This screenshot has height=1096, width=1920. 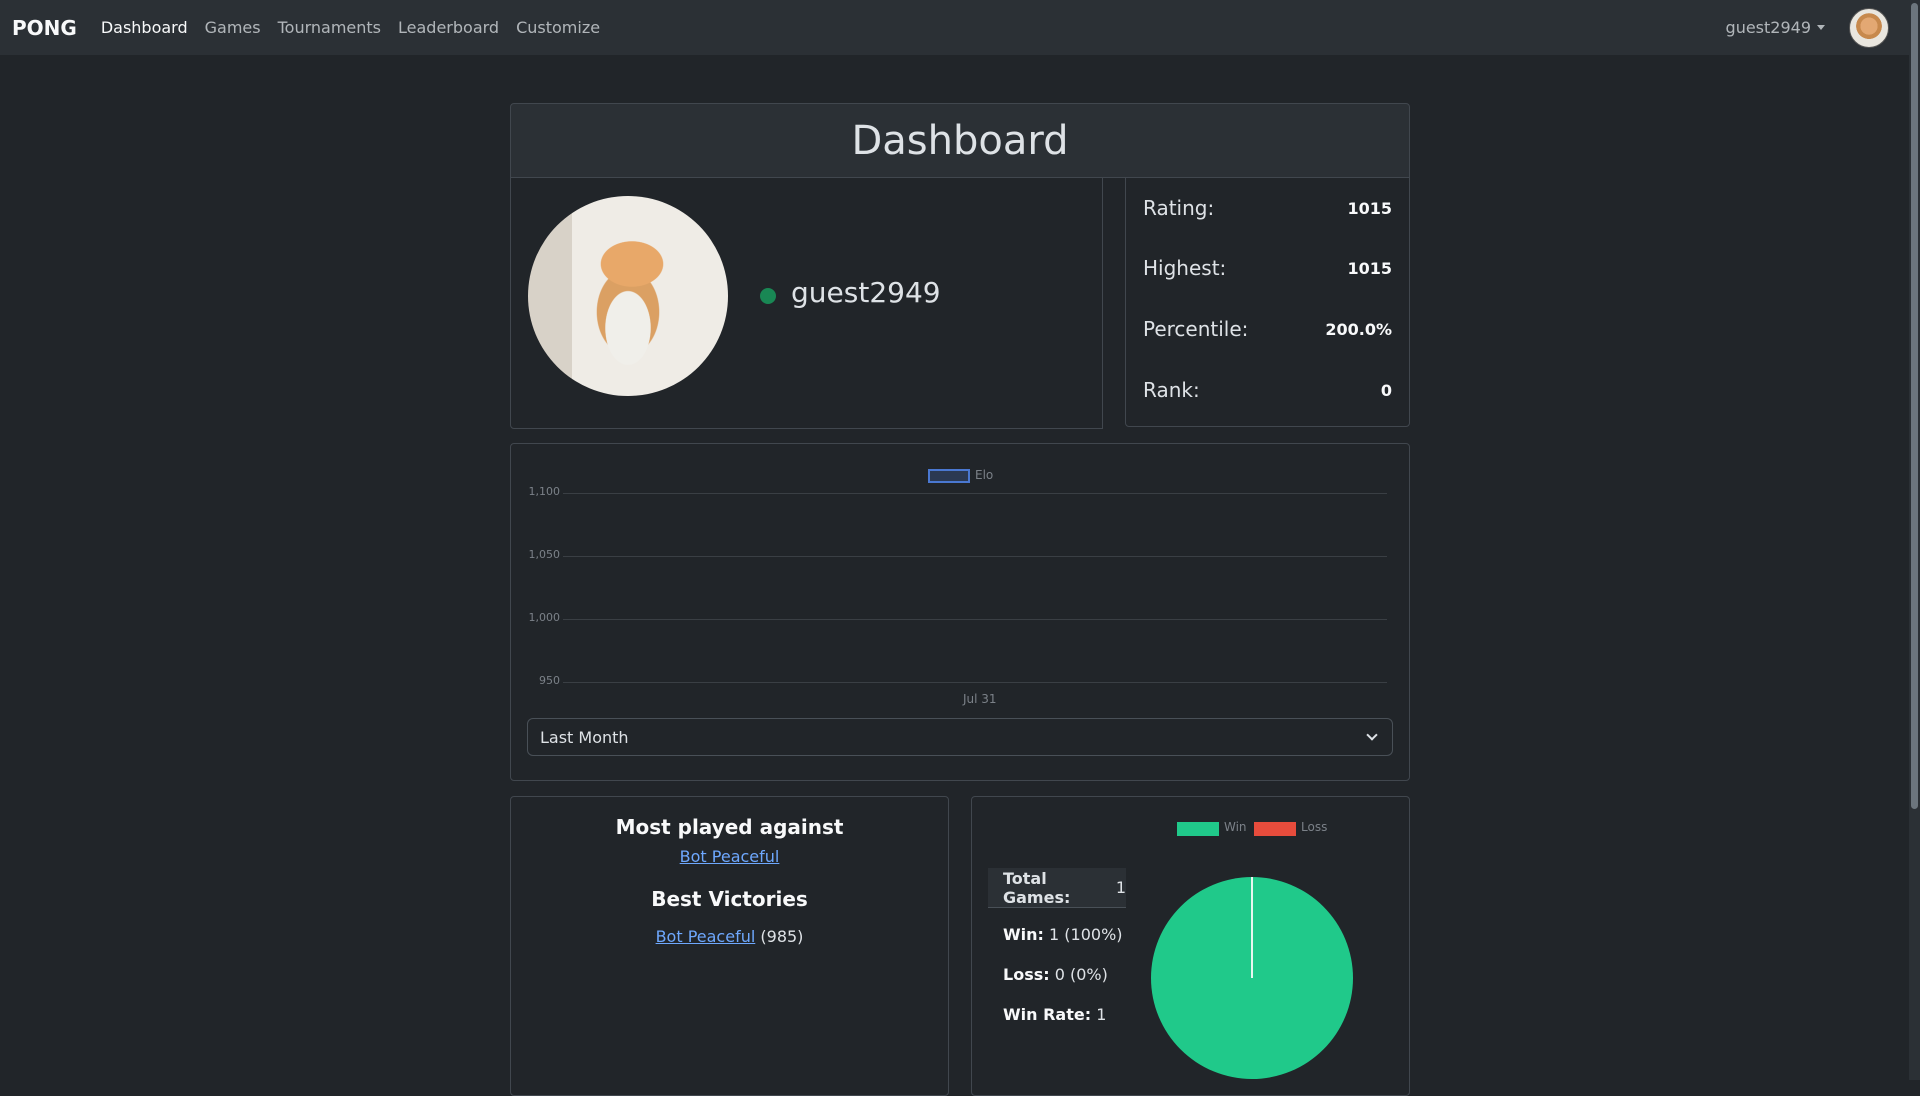 What do you see at coordinates (233, 27) in the screenshot?
I see `nav-games: Games` at bounding box center [233, 27].